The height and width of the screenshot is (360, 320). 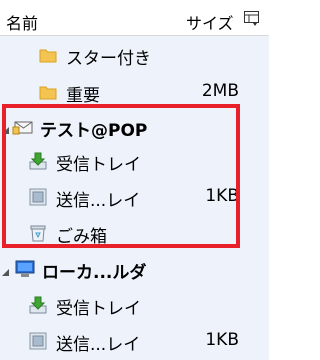 I want to click on folder-label: 重要, so click(x=83, y=96).